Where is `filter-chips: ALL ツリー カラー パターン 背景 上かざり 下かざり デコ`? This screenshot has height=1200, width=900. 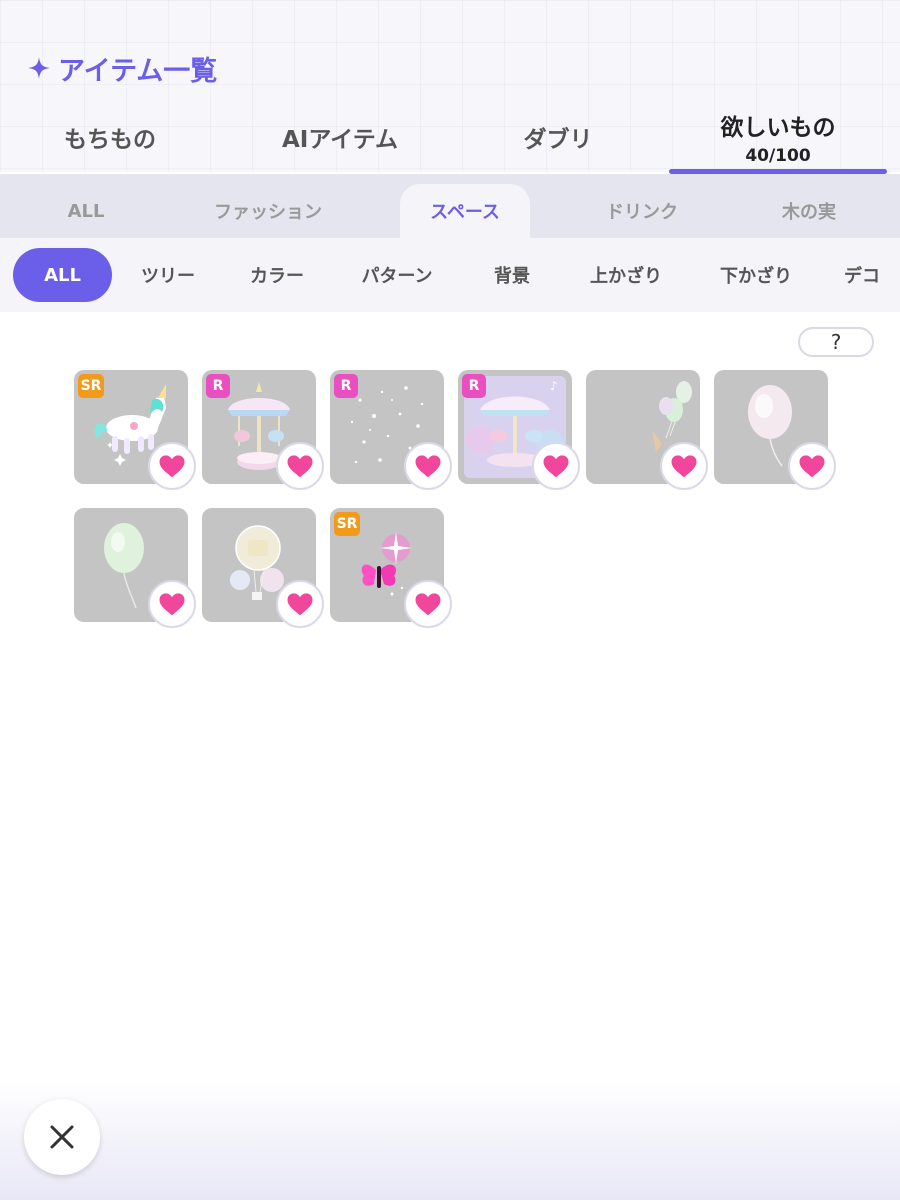
filter-chips: ALL ツリー カラー パターン 背景 上かざり 下かざり デコ is located at coordinates (450, 275).